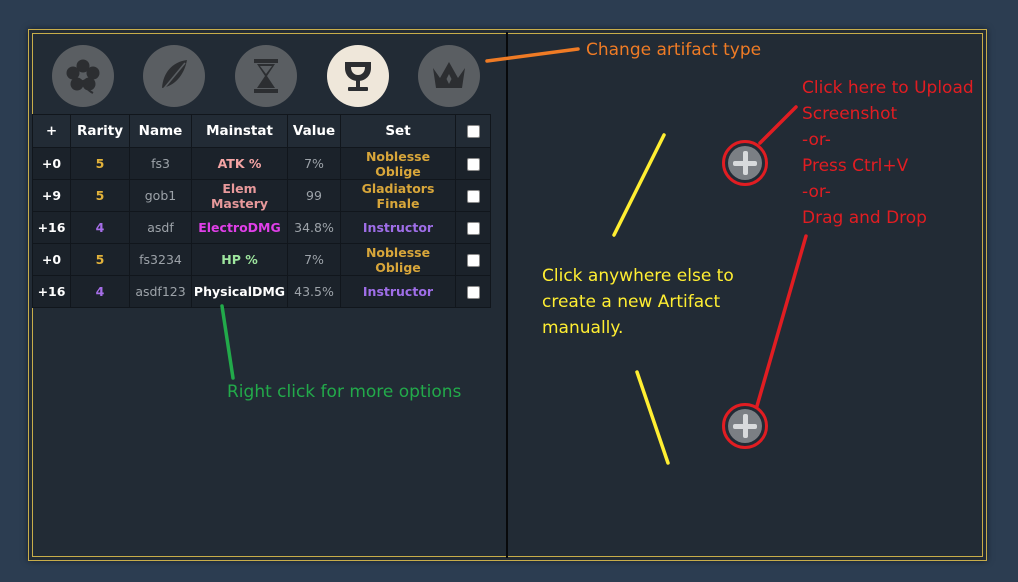 This screenshot has width=1018, height=582. What do you see at coordinates (314, 195) in the screenshot?
I see `value-cell: 99` at bounding box center [314, 195].